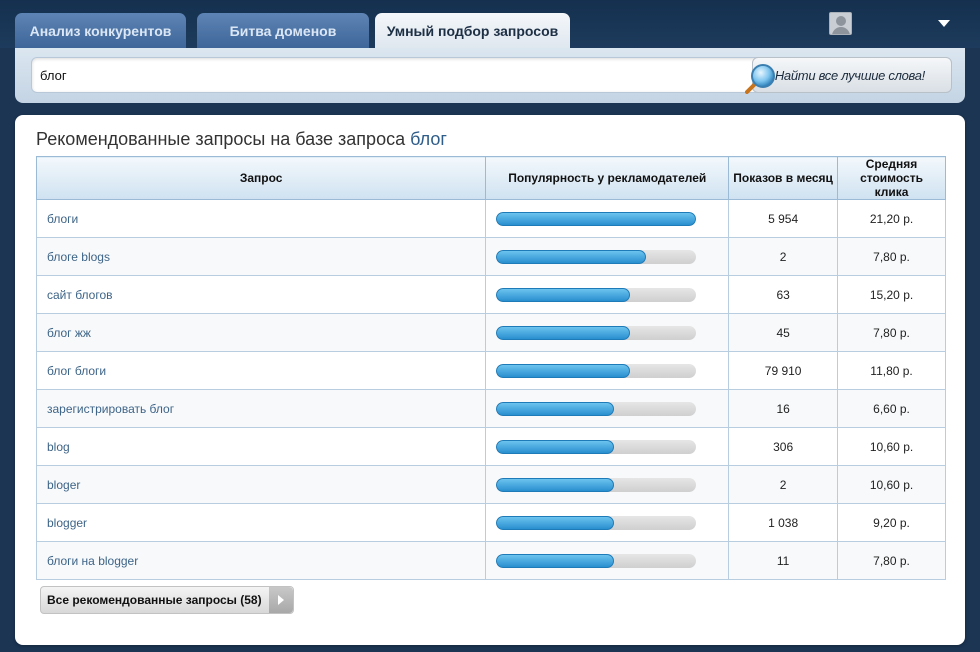 The width and height of the screenshot is (980, 652). I want to click on impressions-cell: 45, so click(783, 332).